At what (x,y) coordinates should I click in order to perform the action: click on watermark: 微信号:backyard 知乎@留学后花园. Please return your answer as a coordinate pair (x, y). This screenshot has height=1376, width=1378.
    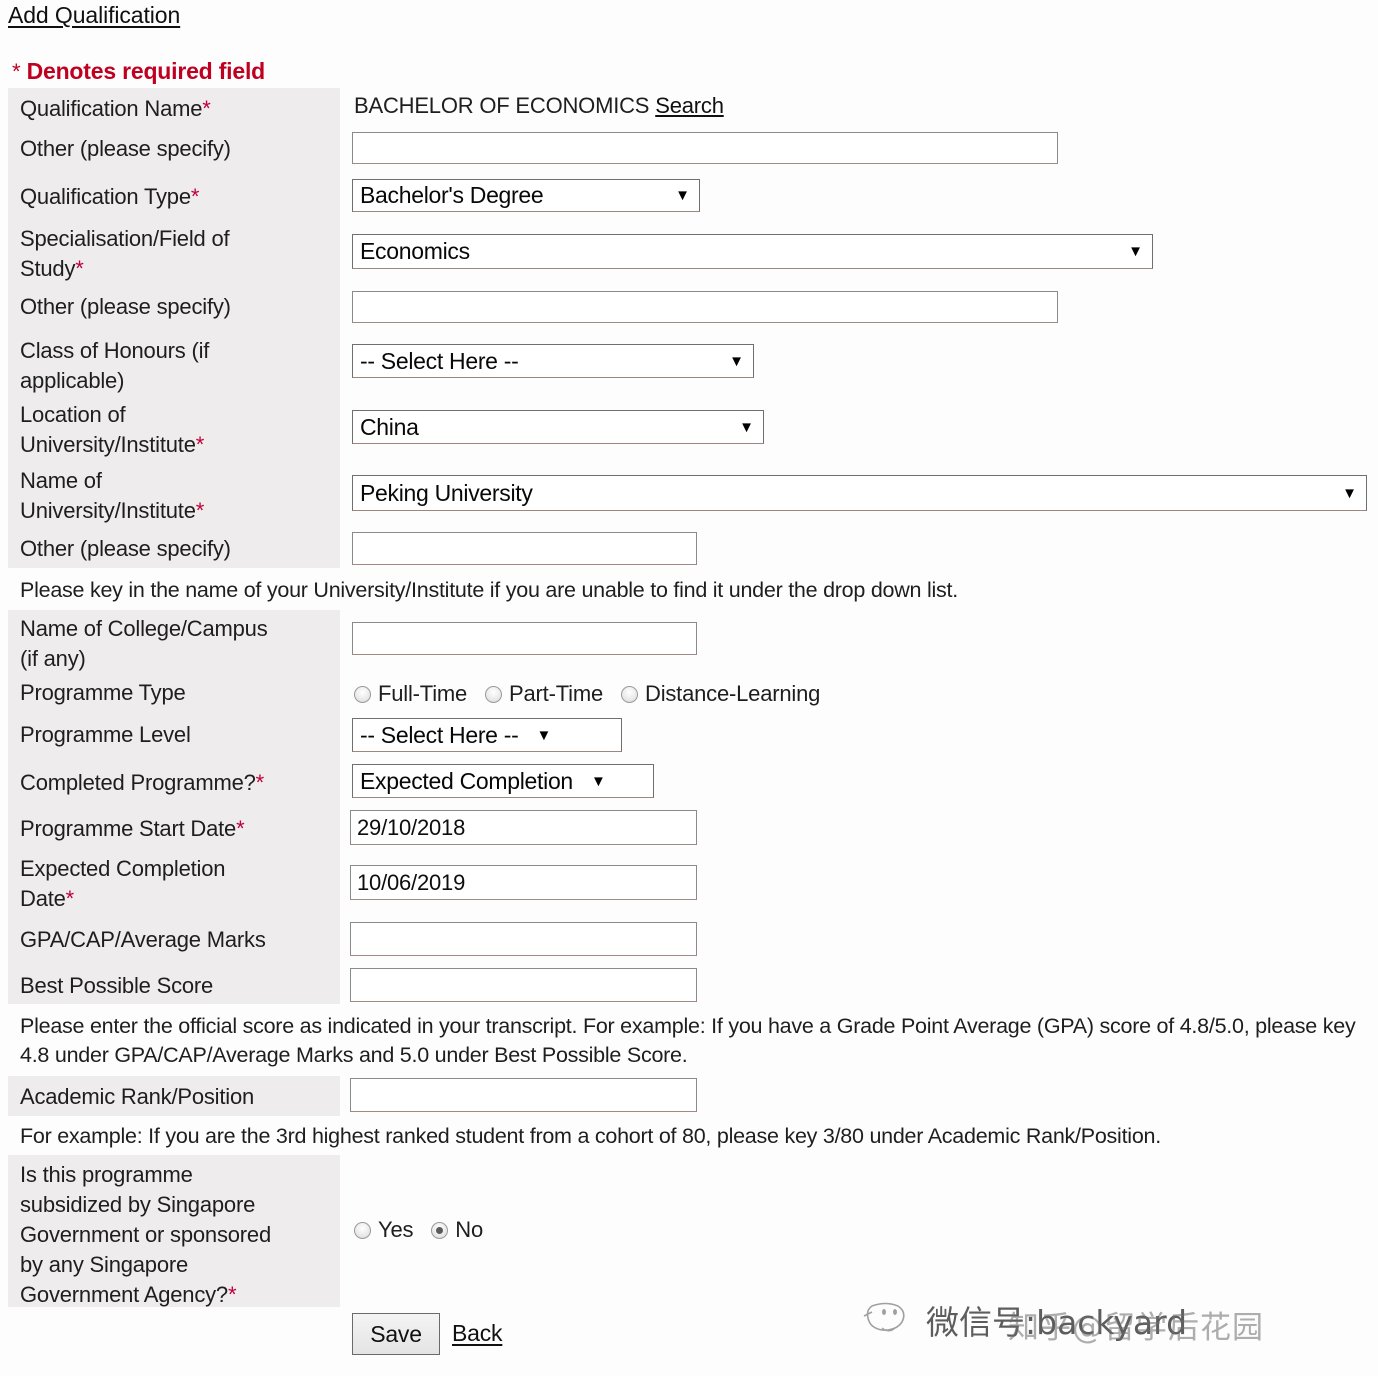
    Looking at the image, I should click on (1118, 1324).